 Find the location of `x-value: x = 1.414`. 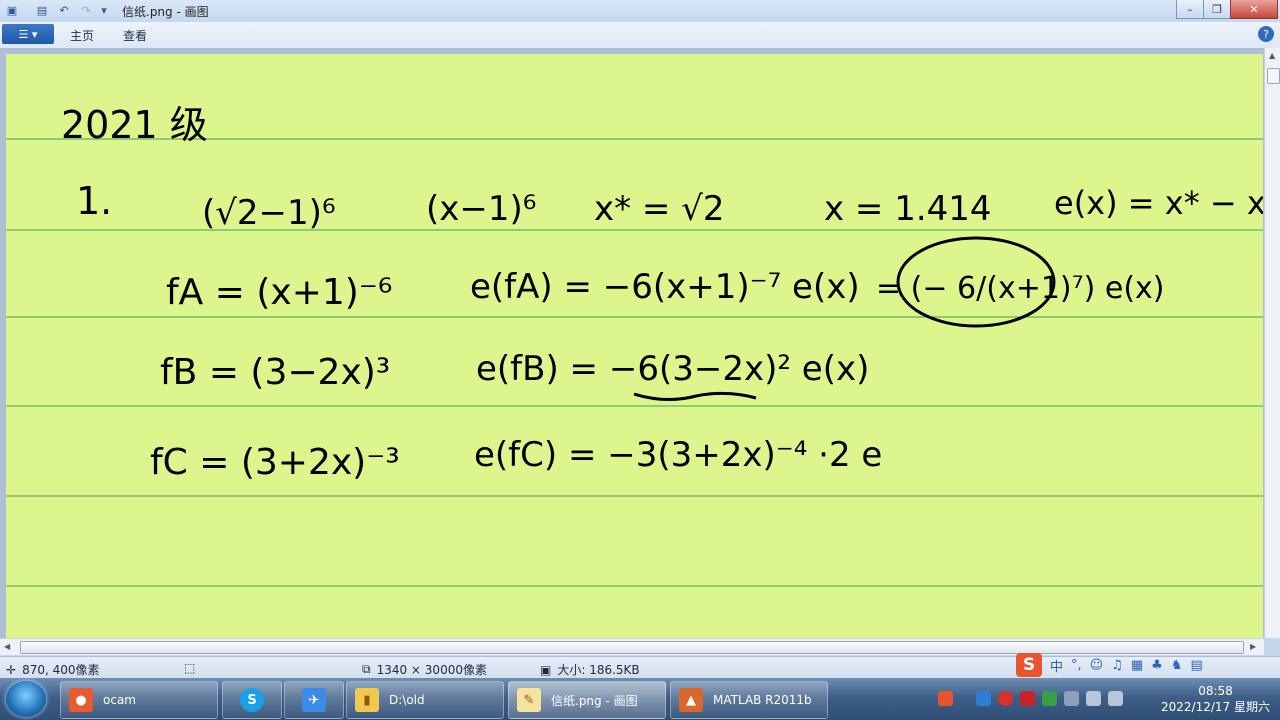

x-value: x = 1.414 is located at coordinates (908, 209).